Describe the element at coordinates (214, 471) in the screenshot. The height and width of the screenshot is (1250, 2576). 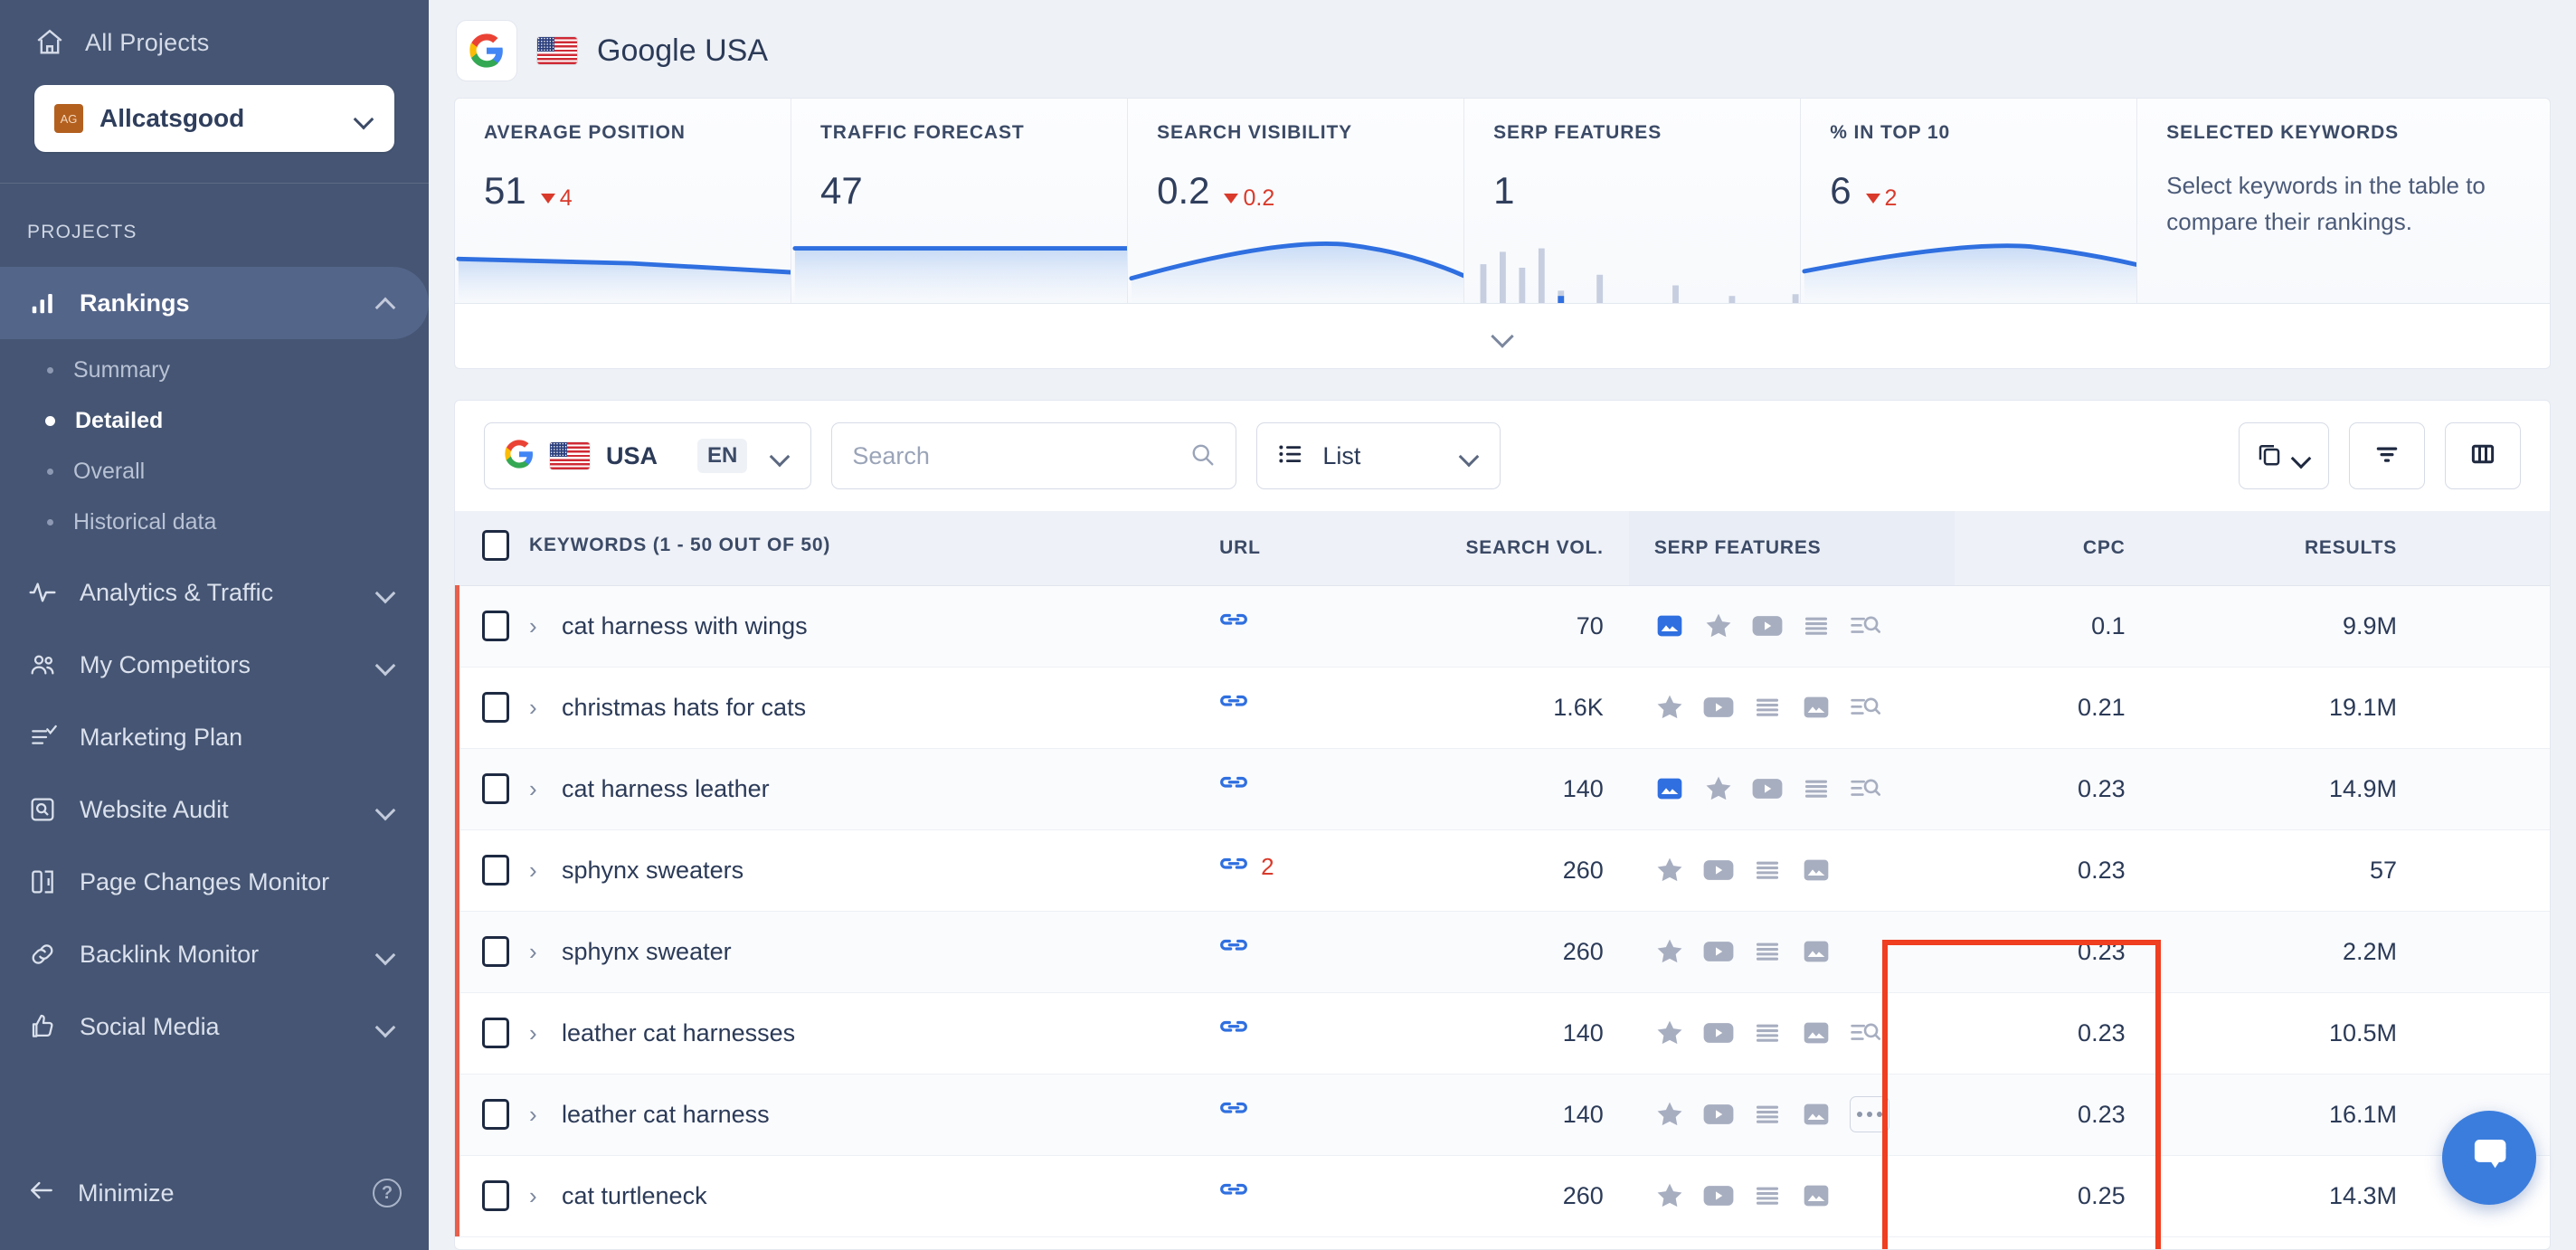
I see `sidebar-subitem-overall: Overall` at that location.